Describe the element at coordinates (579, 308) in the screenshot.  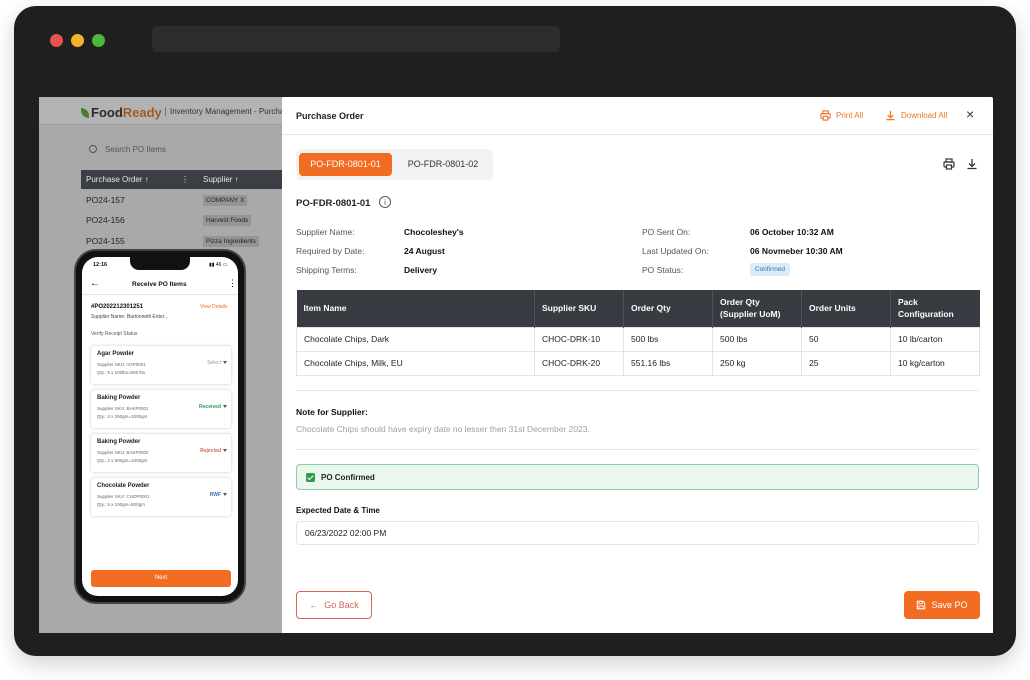
I see `col-supplier-sku: Supplier SKU` at that location.